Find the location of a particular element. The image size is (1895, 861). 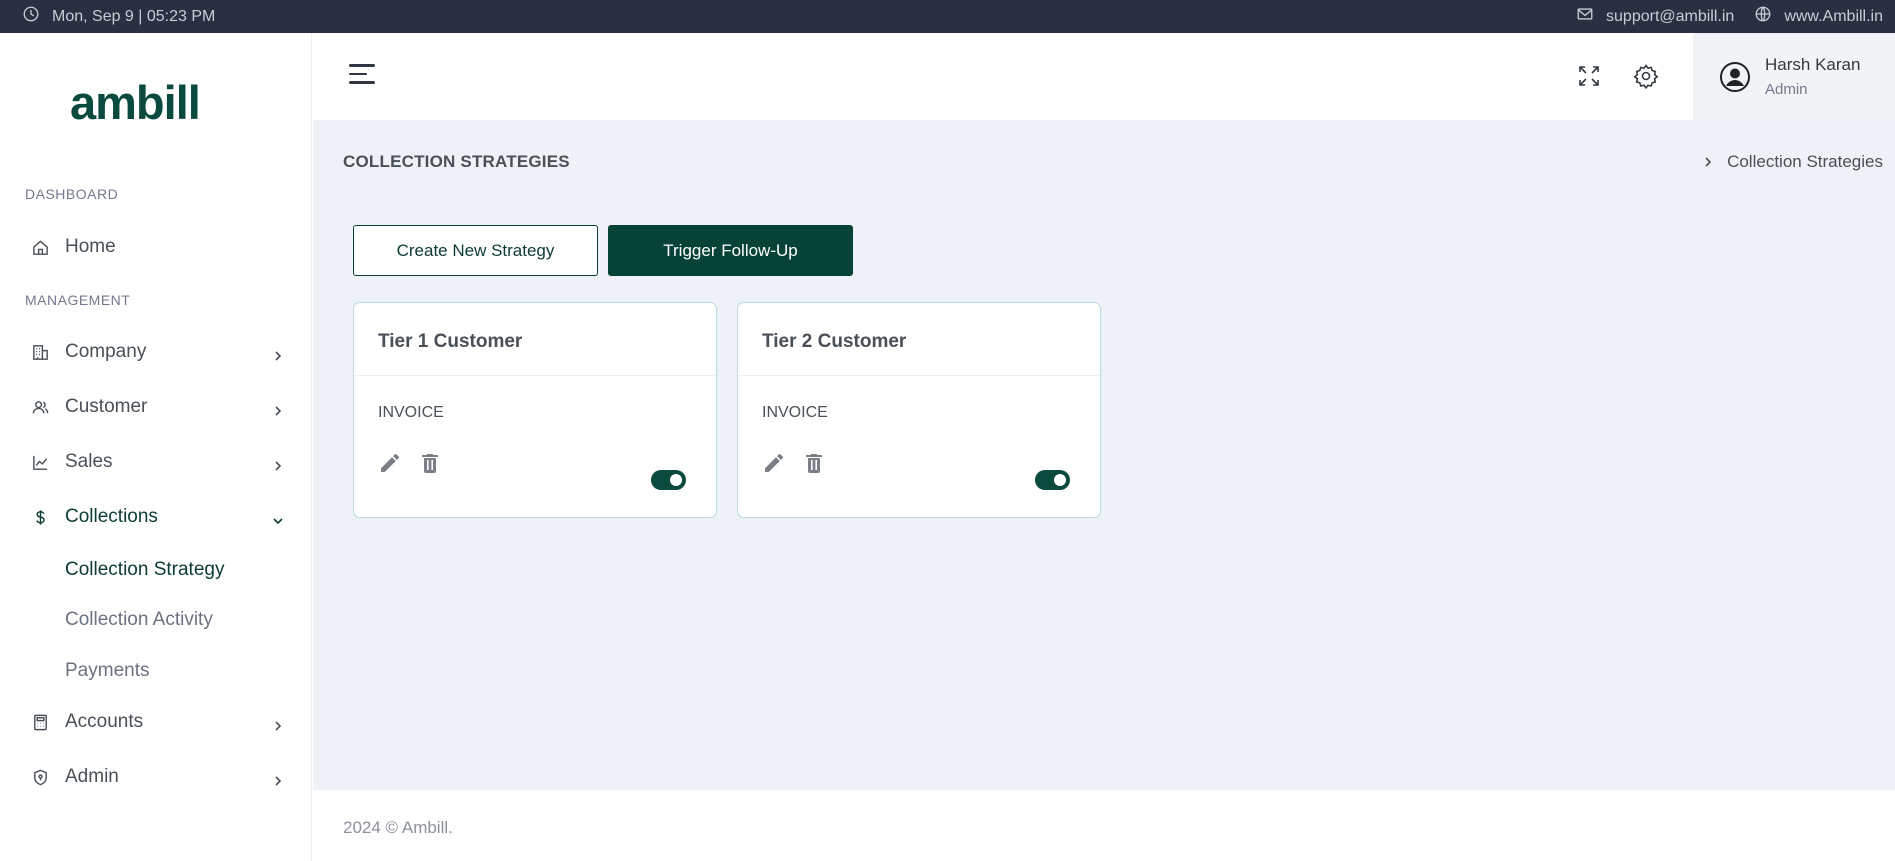

sidebar-subitem-payments: Payments is located at coordinates (107, 671).